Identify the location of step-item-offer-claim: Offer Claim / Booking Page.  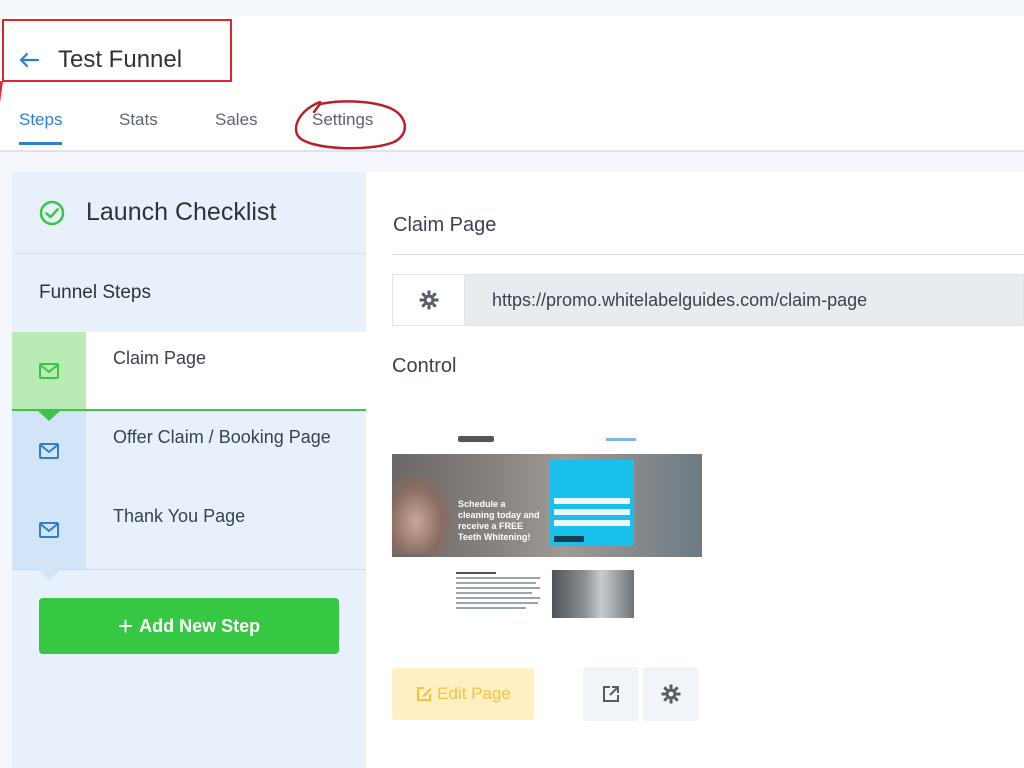
(189, 456).